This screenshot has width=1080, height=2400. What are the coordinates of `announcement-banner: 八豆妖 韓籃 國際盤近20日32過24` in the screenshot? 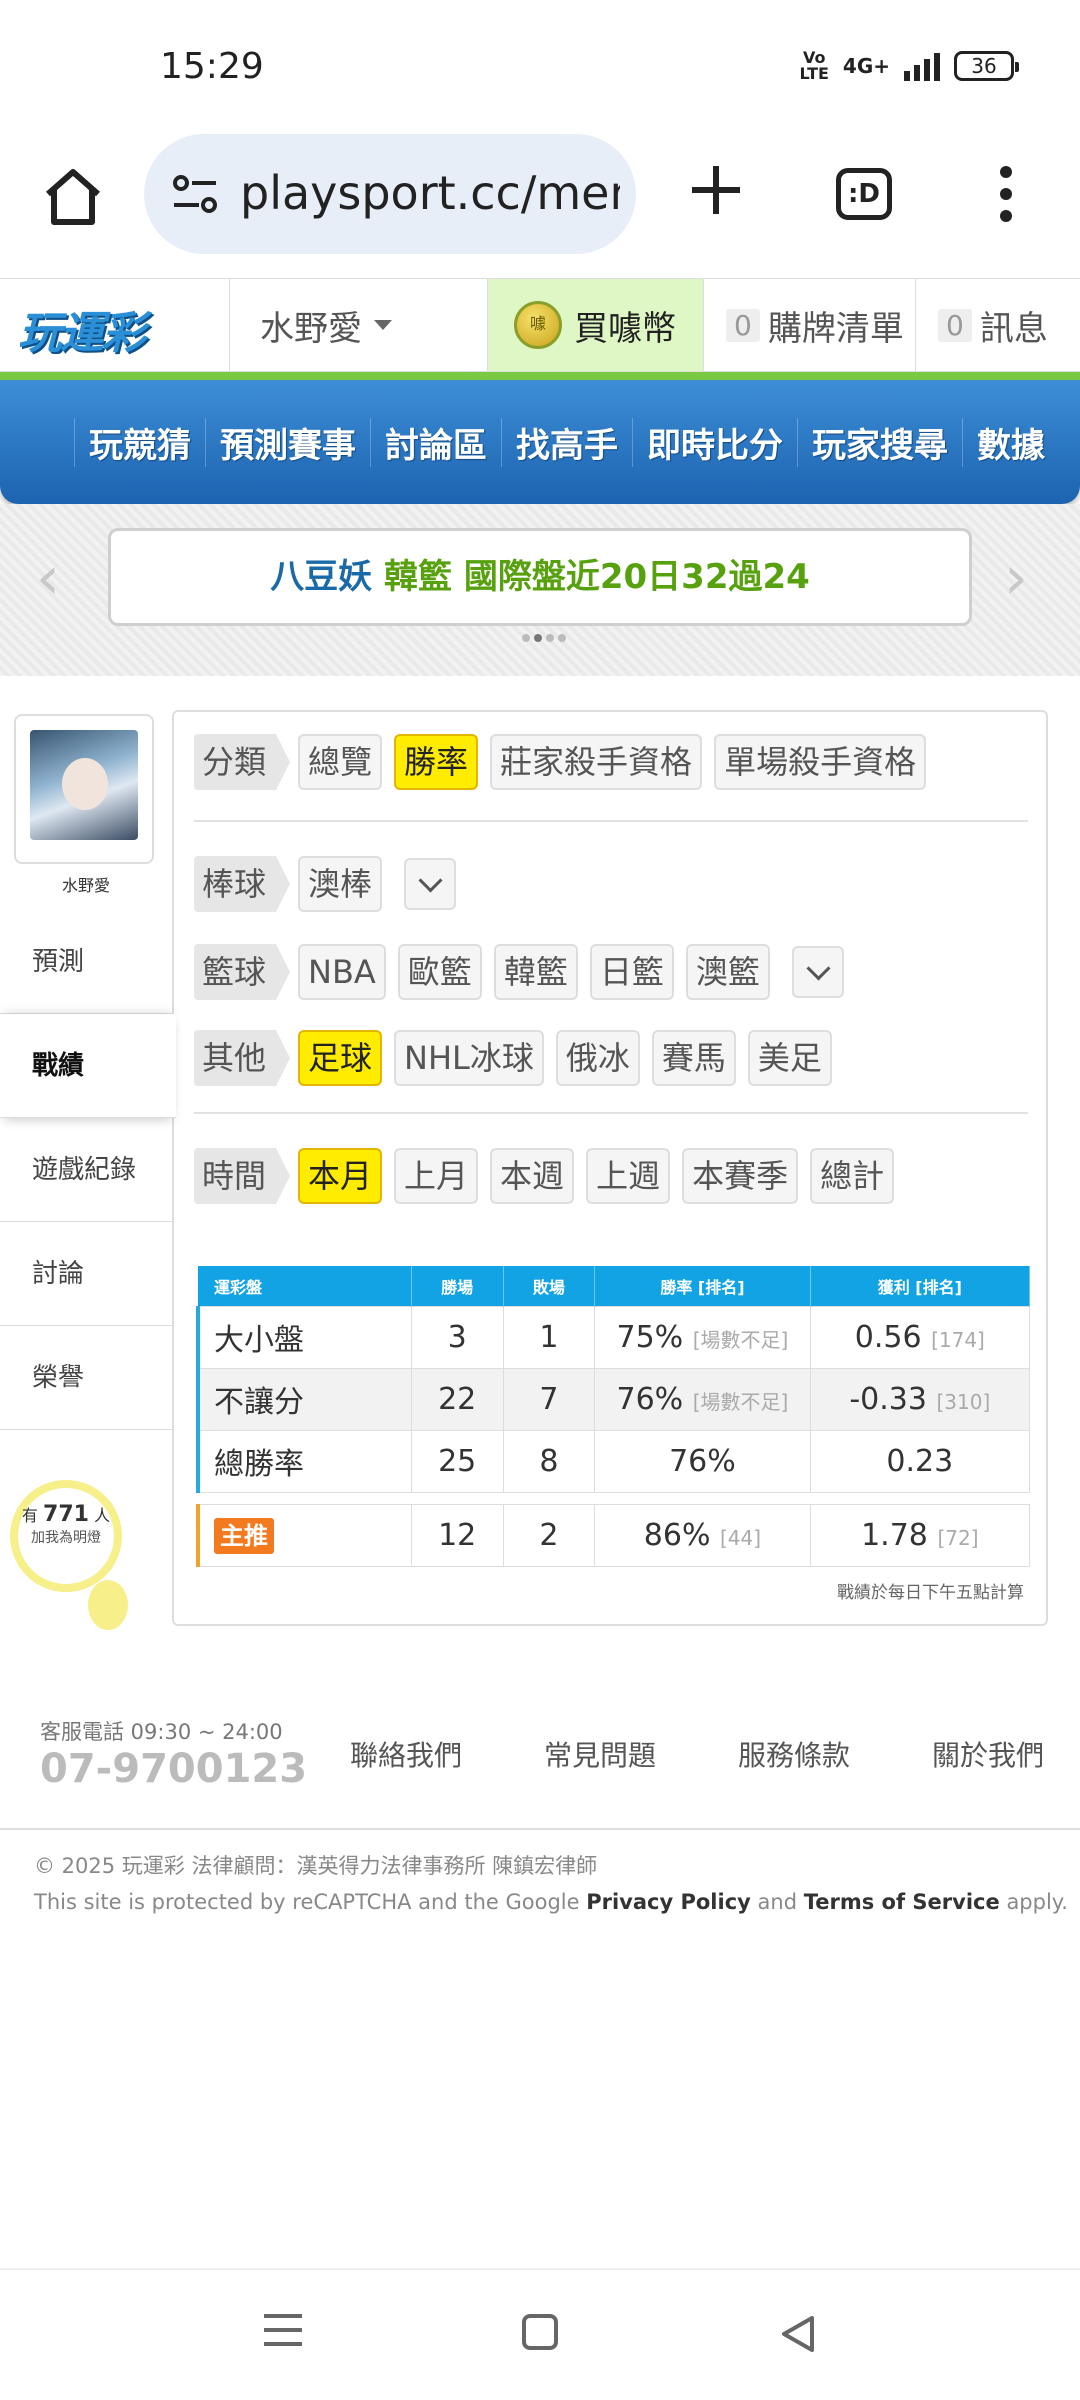 It's located at (540, 577).